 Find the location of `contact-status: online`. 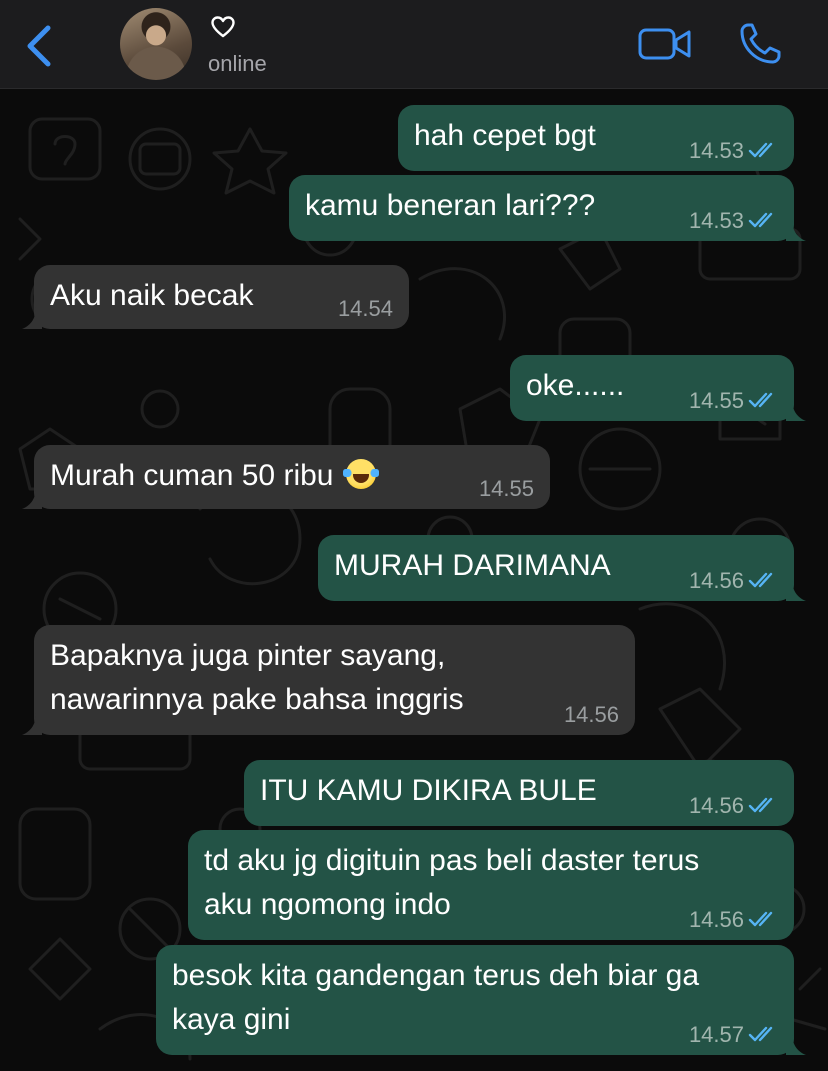

contact-status: online is located at coordinates (237, 63).